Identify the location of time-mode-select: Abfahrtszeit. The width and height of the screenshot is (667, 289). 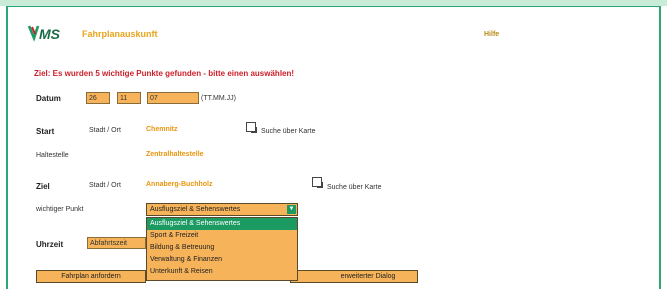
(116, 243).